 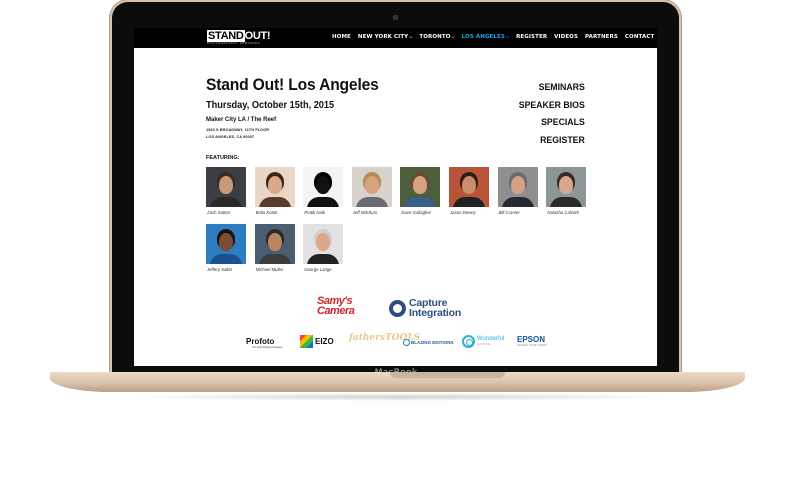 I want to click on nav-home: HOME, so click(x=341, y=37).